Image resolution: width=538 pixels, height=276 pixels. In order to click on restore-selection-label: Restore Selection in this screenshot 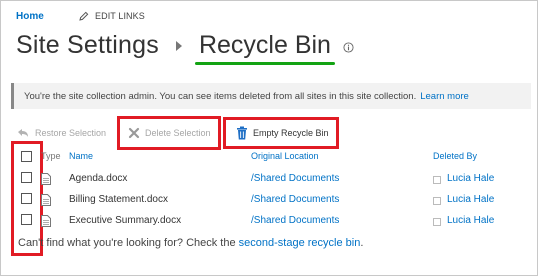, I will do `click(71, 133)`.